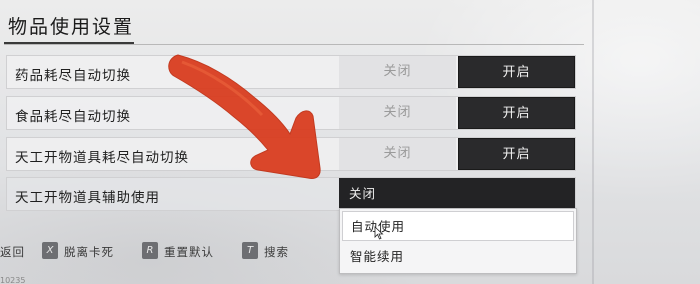 The height and width of the screenshot is (284, 700). Describe the element at coordinates (150, 250) in the screenshot. I see `key-r-icon: R` at that location.